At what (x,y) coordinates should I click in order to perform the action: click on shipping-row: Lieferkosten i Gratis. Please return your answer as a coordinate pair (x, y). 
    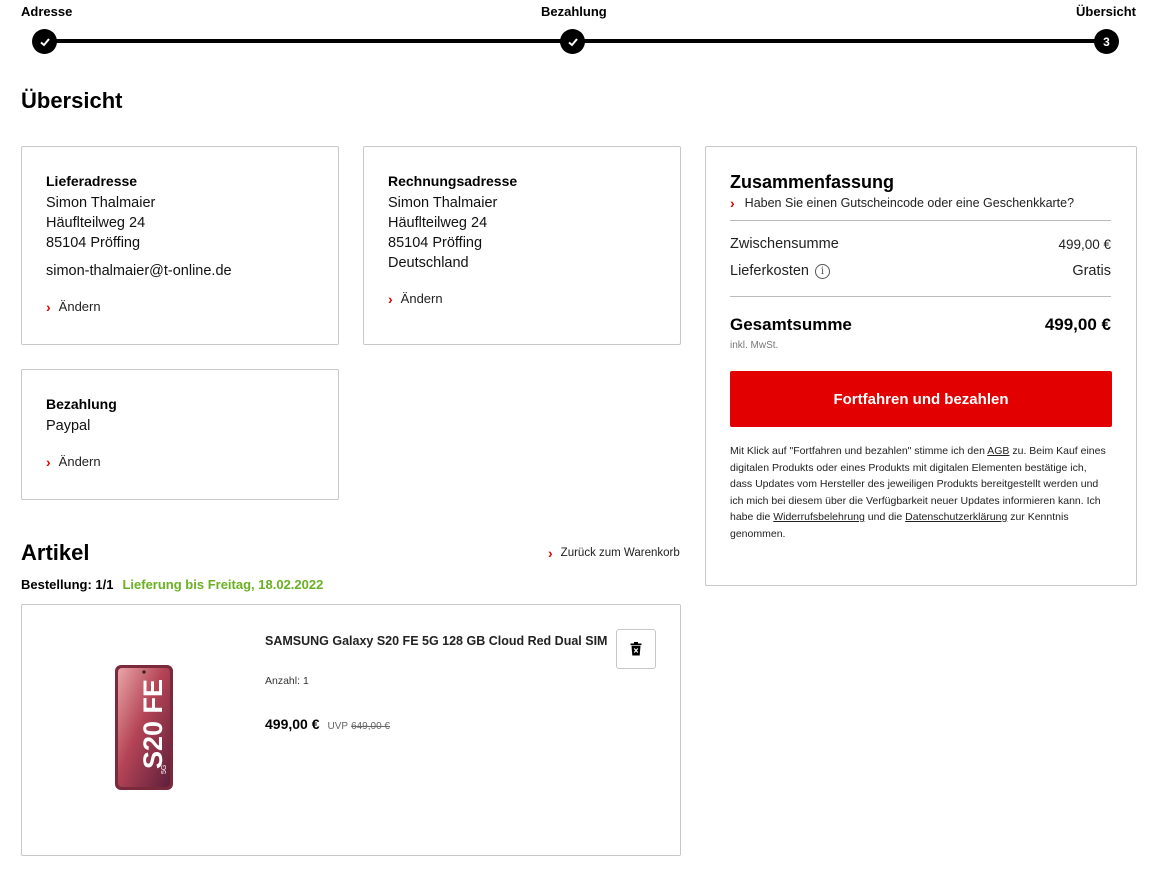
    Looking at the image, I should click on (920, 271).